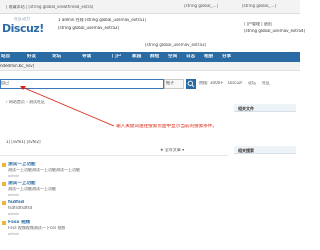 The image size is (320, 250). What do you see at coordinates (20, 208) in the screenshot?
I see `thread-summary-3: fsdfsdfsdfsd` at bounding box center [20, 208].